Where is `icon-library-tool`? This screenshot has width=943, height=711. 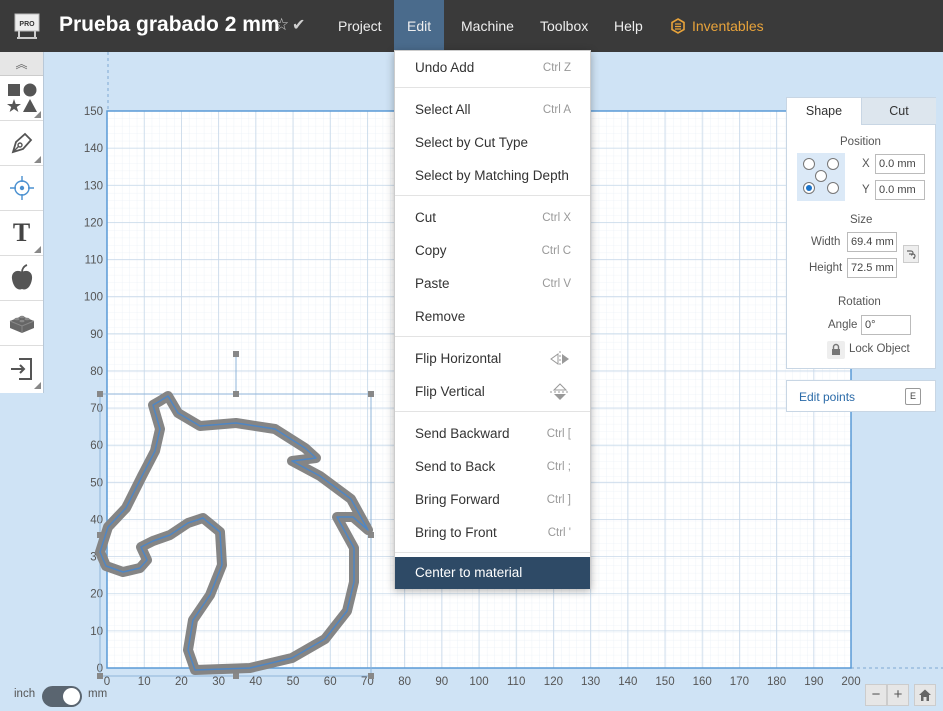
icon-library-tool is located at coordinates (21, 278).